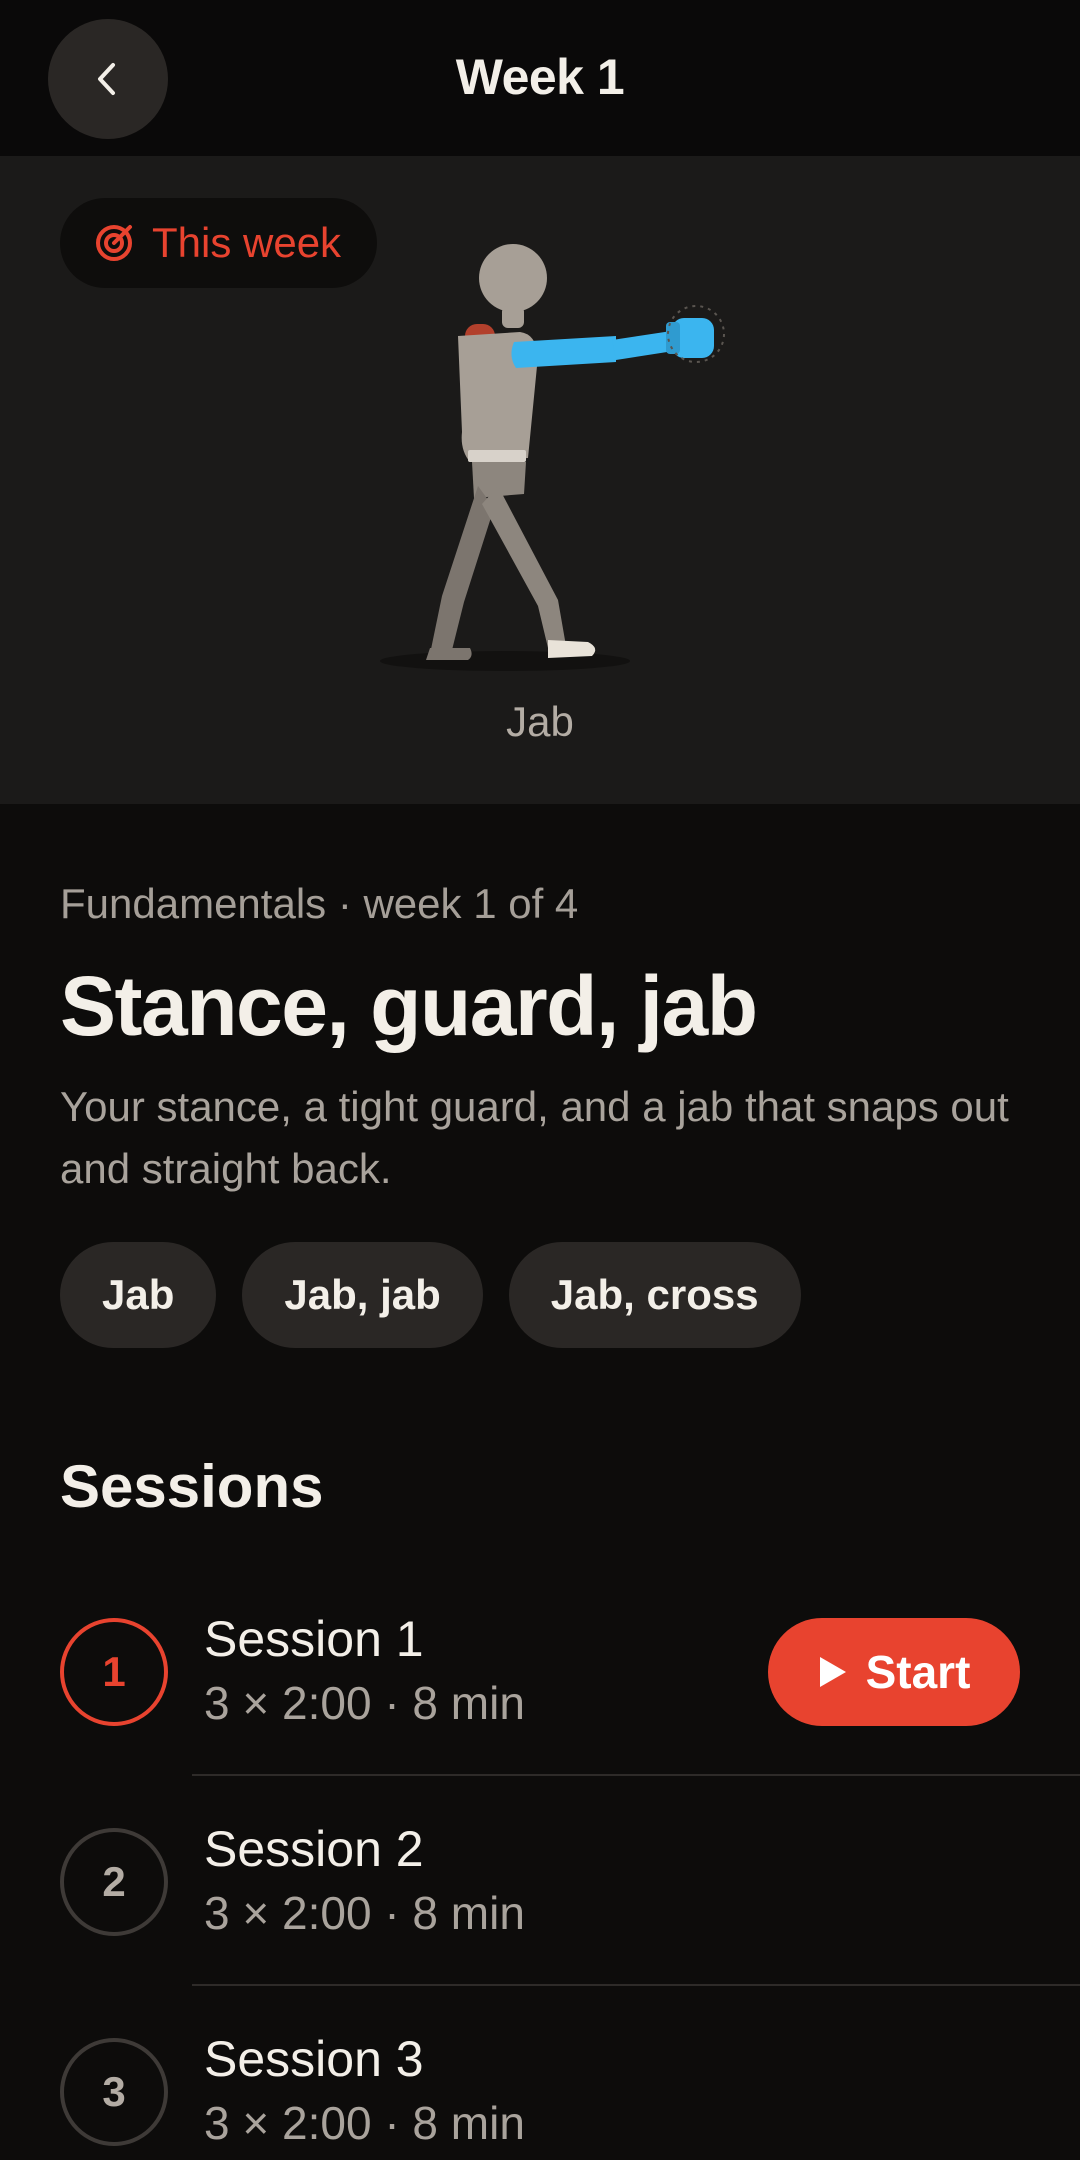 This screenshot has width=1080, height=2160. Describe the element at coordinates (314, 2059) in the screenshot. I see `session-name: Session 3` at that location.